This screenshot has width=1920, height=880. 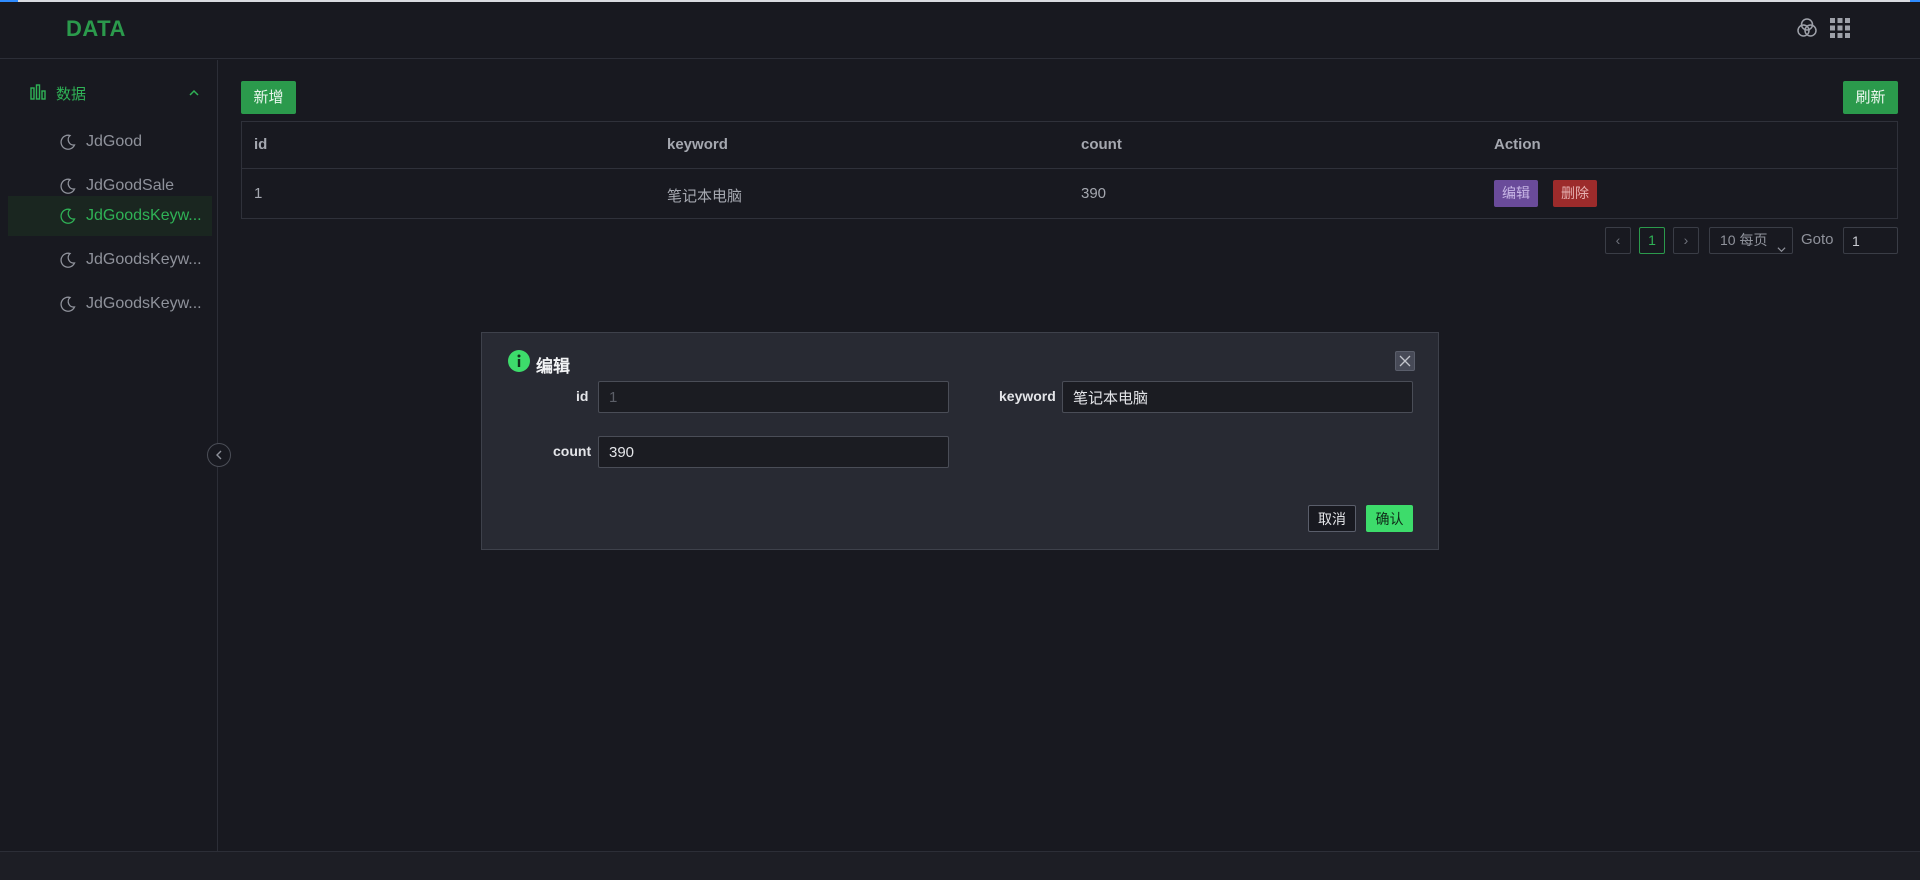 What do you see at coordinates (960, 441) in the screenshot?
I see `edit-modal: 编辑 id keyword count 取消 确认` at bounding box center [960, 441].